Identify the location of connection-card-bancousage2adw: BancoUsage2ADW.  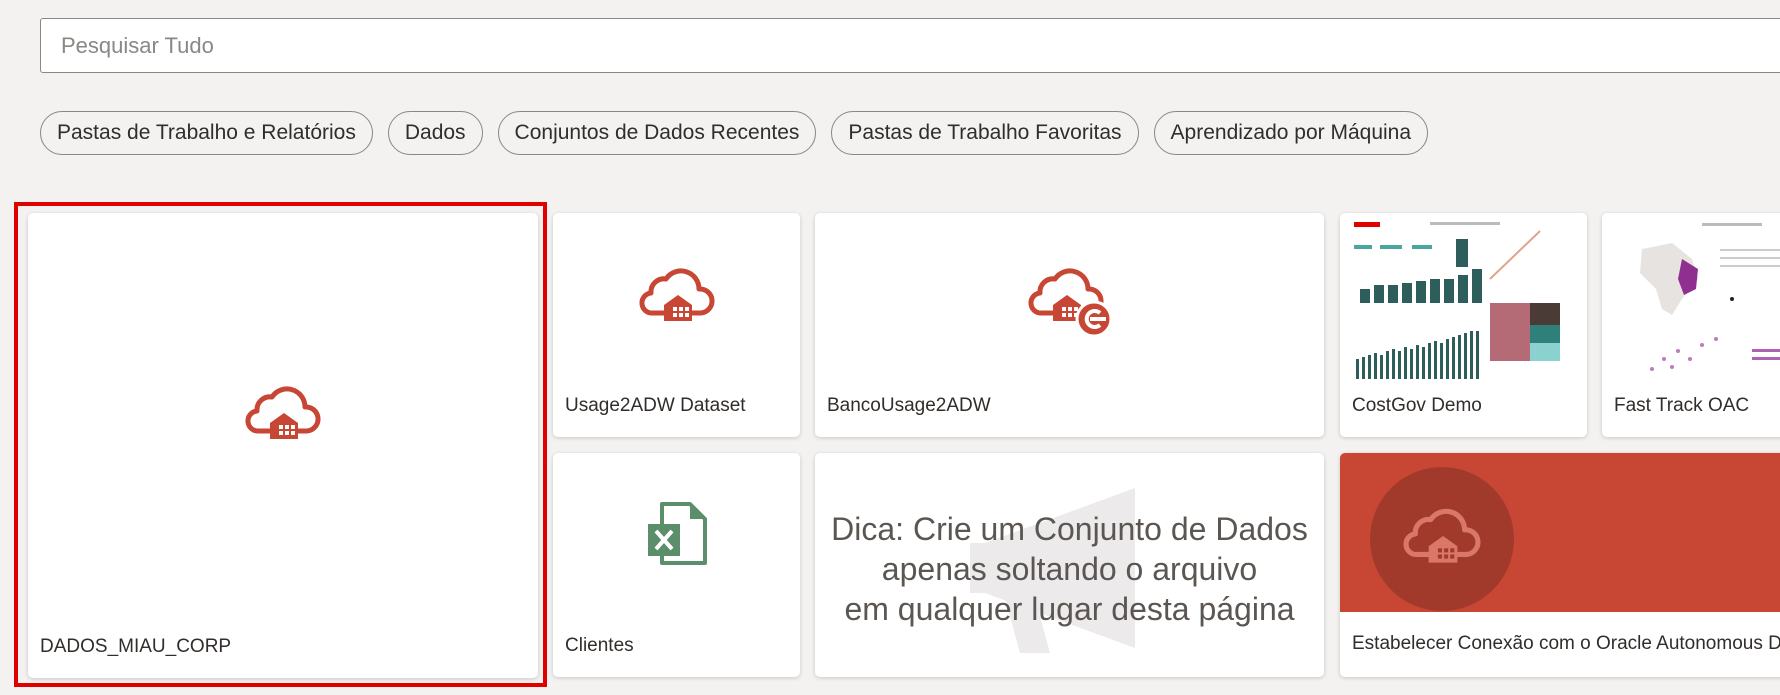
(1069, 325).